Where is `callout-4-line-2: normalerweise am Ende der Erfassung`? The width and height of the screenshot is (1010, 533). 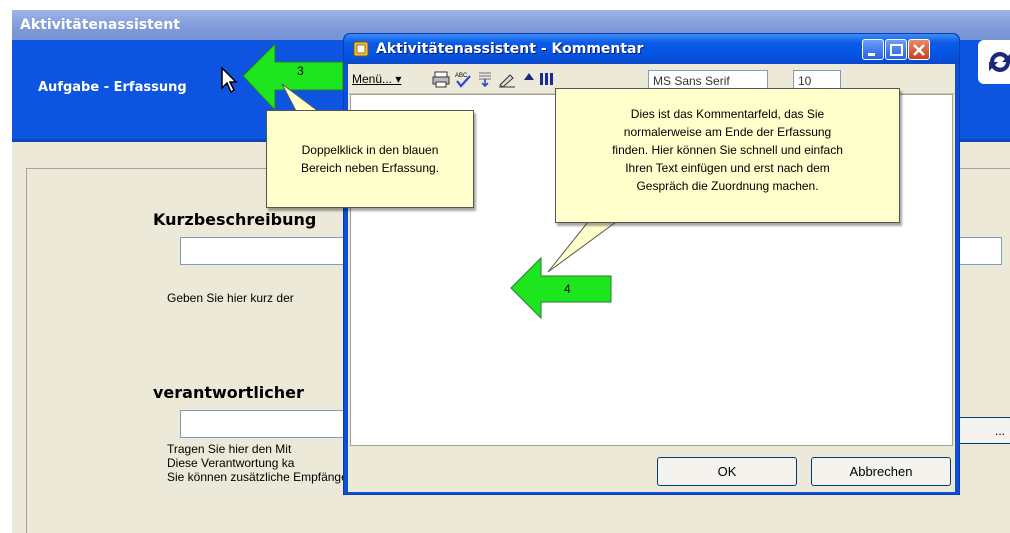
callout-4-line-2: normalerweise am Ende der Erfassung is located at coordinates (727, 132).